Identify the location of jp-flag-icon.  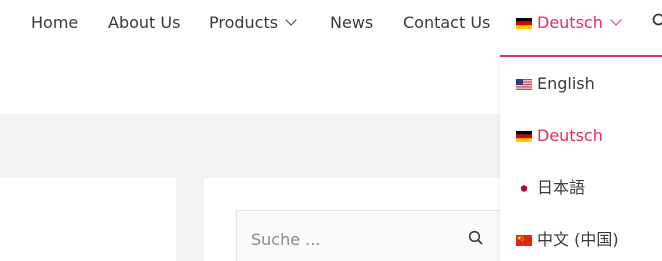
(524, 188).